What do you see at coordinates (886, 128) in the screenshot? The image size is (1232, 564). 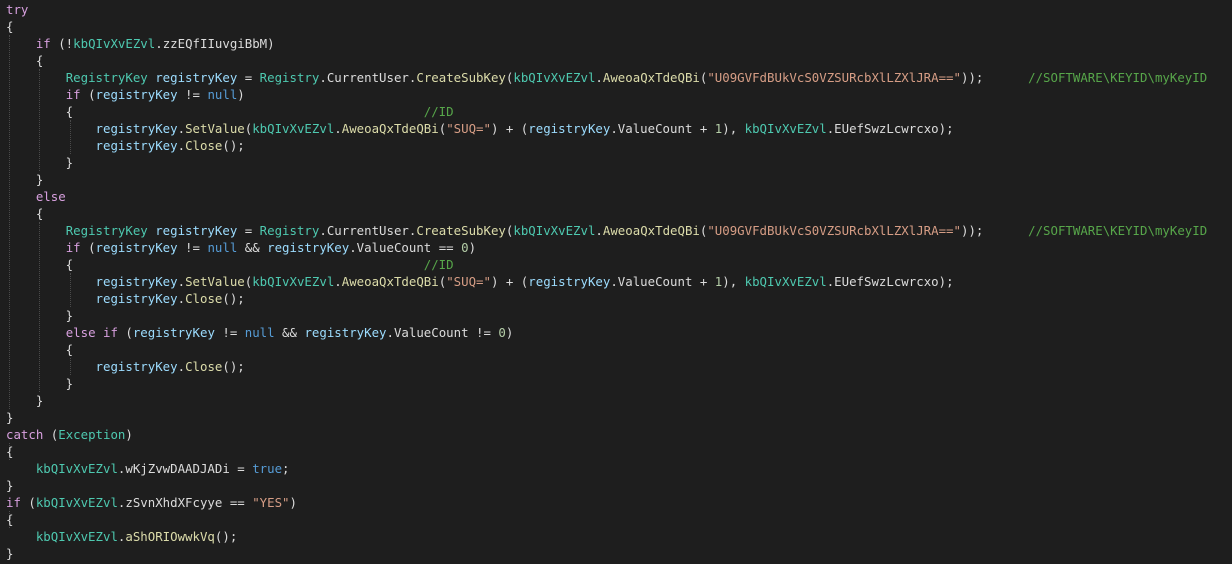 I see `code-token: EUefSwzLcwrcxo` at bounding box center [886, 128].